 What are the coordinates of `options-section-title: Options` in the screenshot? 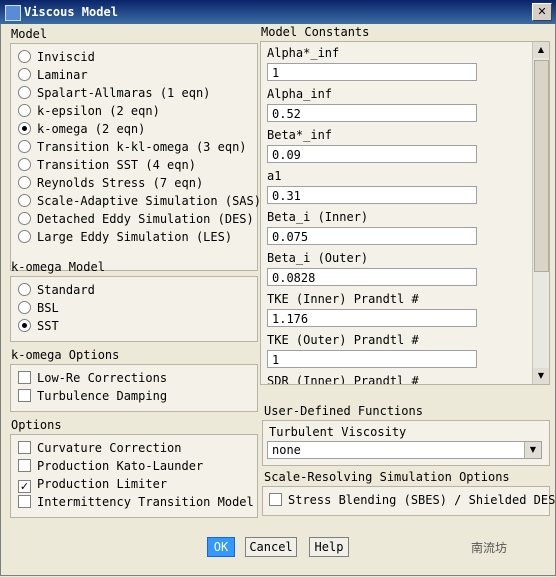 It's located at (36, 425).